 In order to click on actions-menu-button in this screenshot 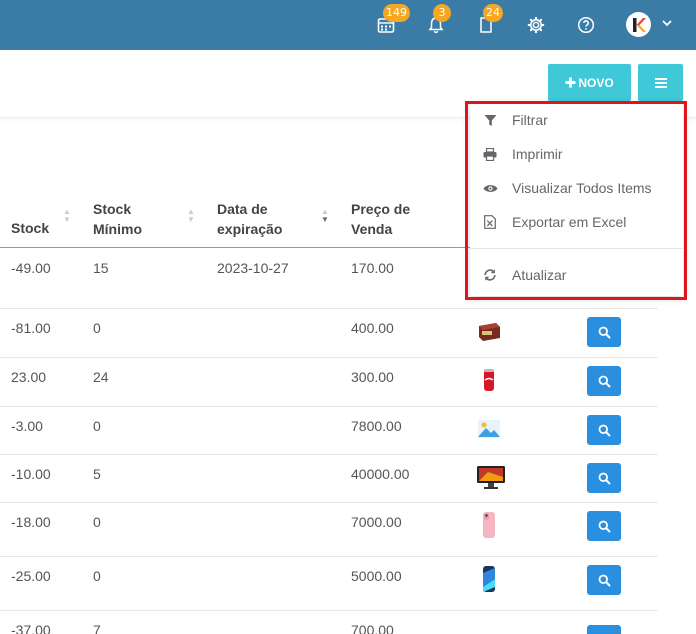, I will do `click(660, 82)`.